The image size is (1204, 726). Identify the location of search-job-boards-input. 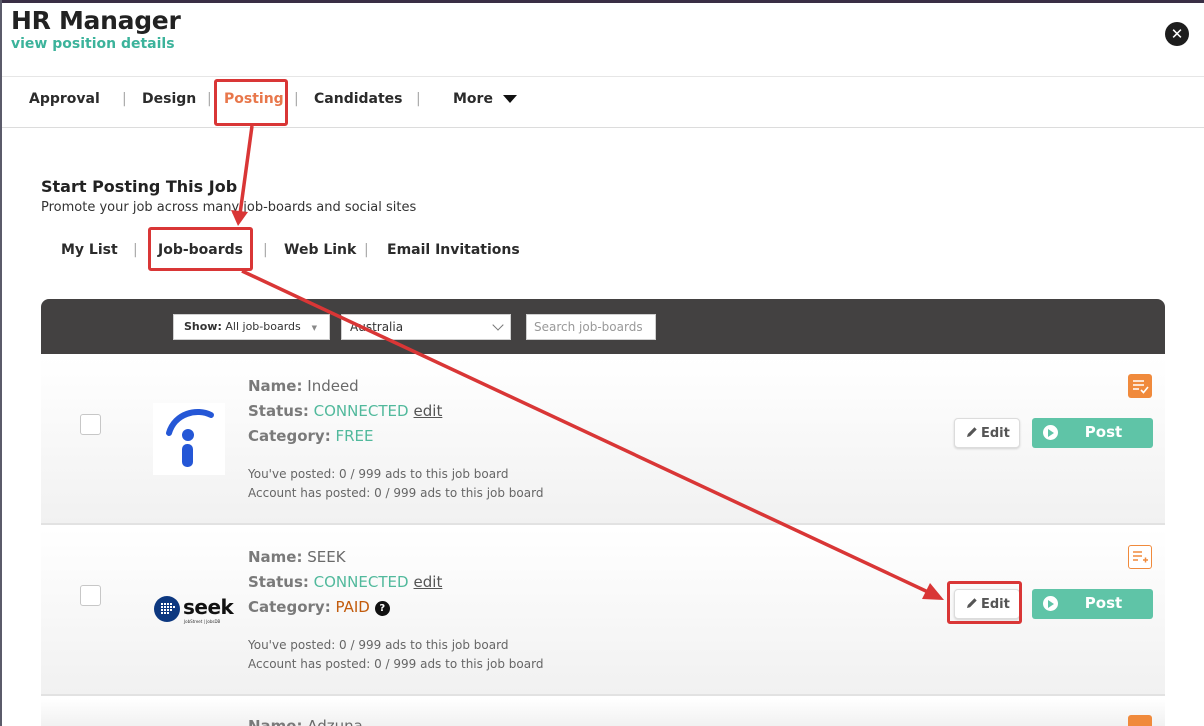
(591, 327).